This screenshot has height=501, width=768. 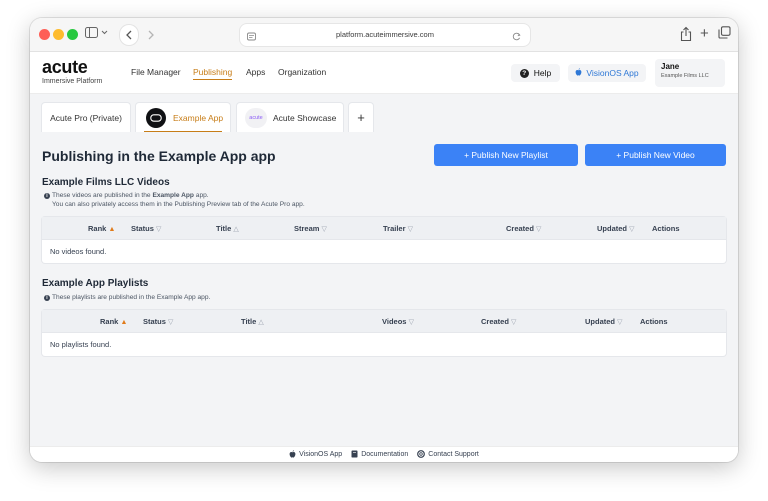 What do you see at coordinates (98, 35) in the screenshot?
I see `sidebar-toggle-icon` at bounding box center [98, 35].